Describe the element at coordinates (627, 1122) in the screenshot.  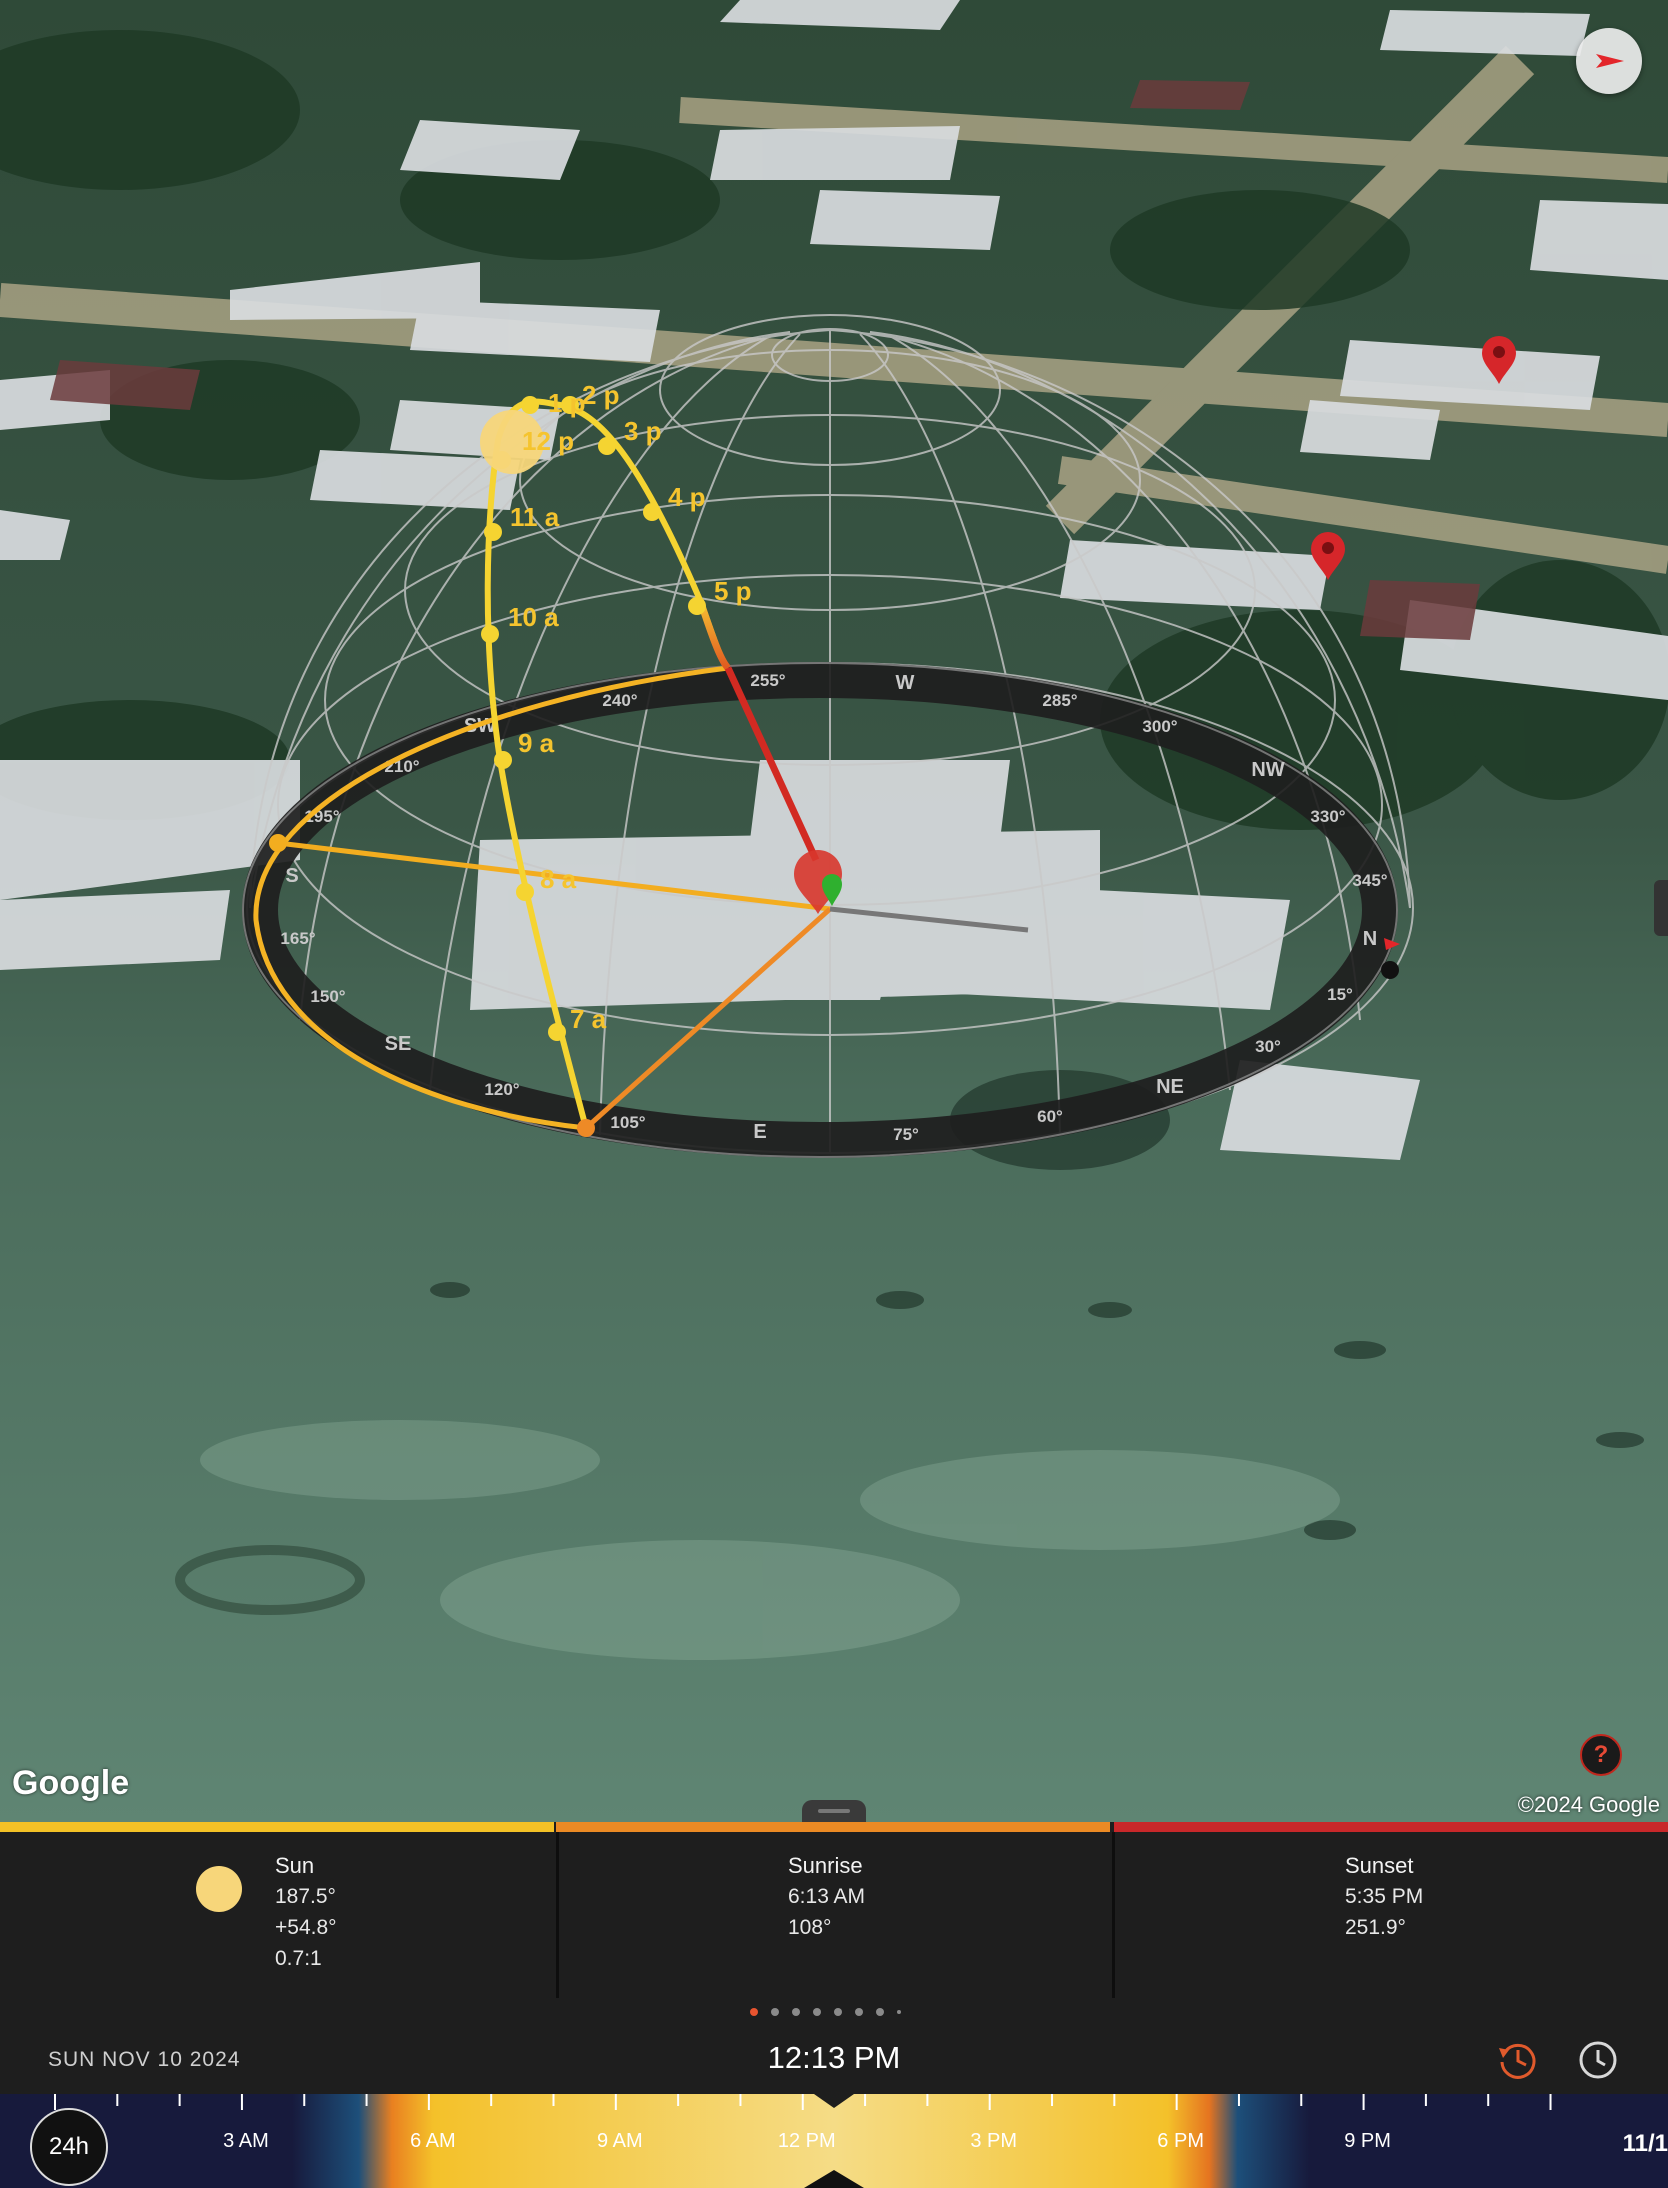
I see `svg-text: 105°` at that location.